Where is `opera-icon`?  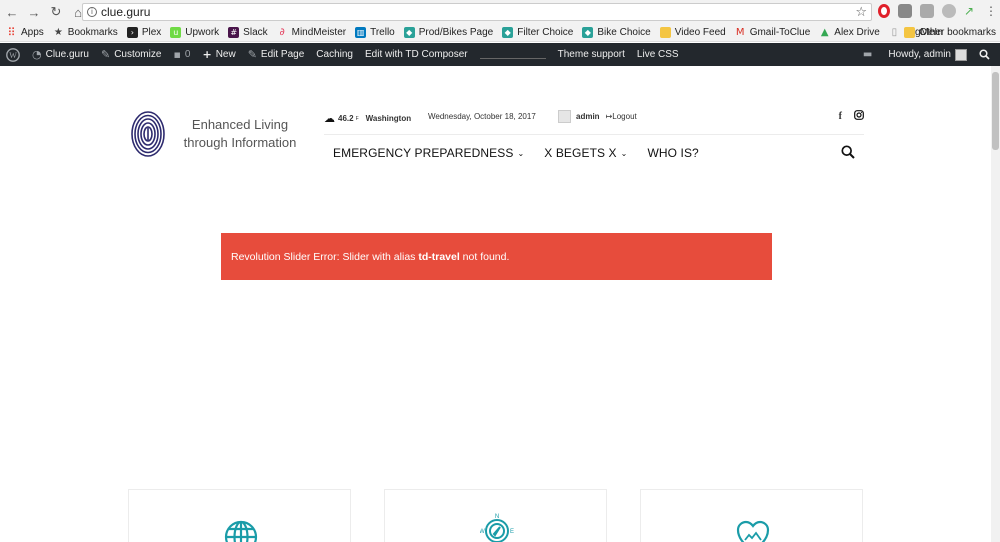 opera-icon is located at coordinates (884, 11).